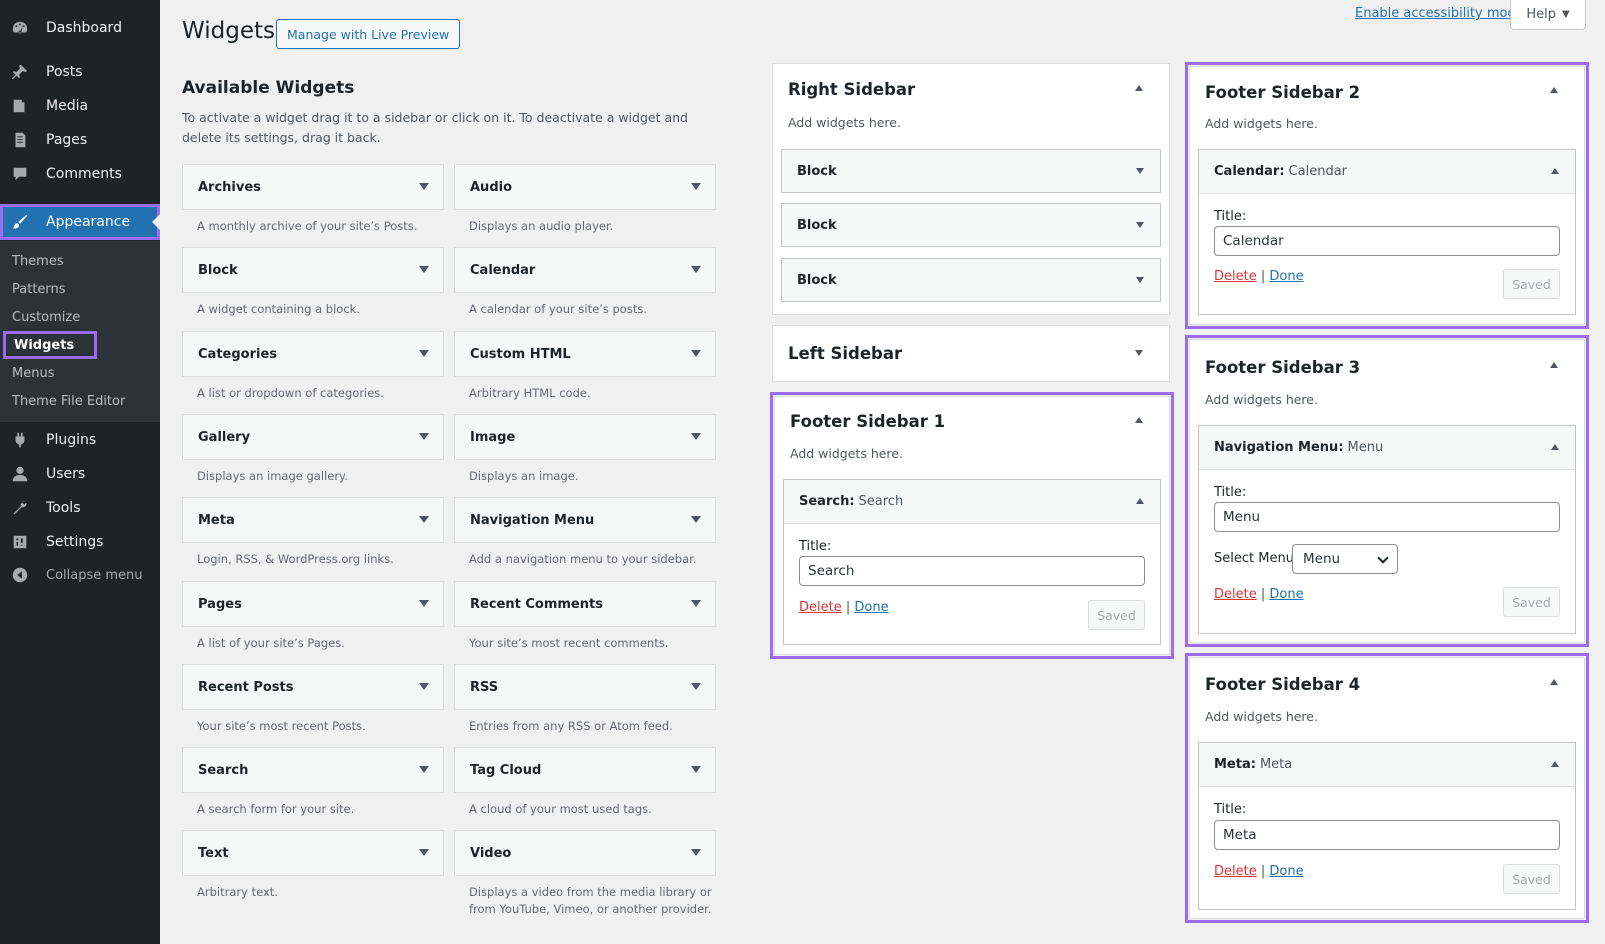 The width and height of the screenshot is (1605, 944). What do you see at coordinates (1548, 15) in the screenshot?
I see `help-button: Help ▼` at bounding box center [1548, 15].